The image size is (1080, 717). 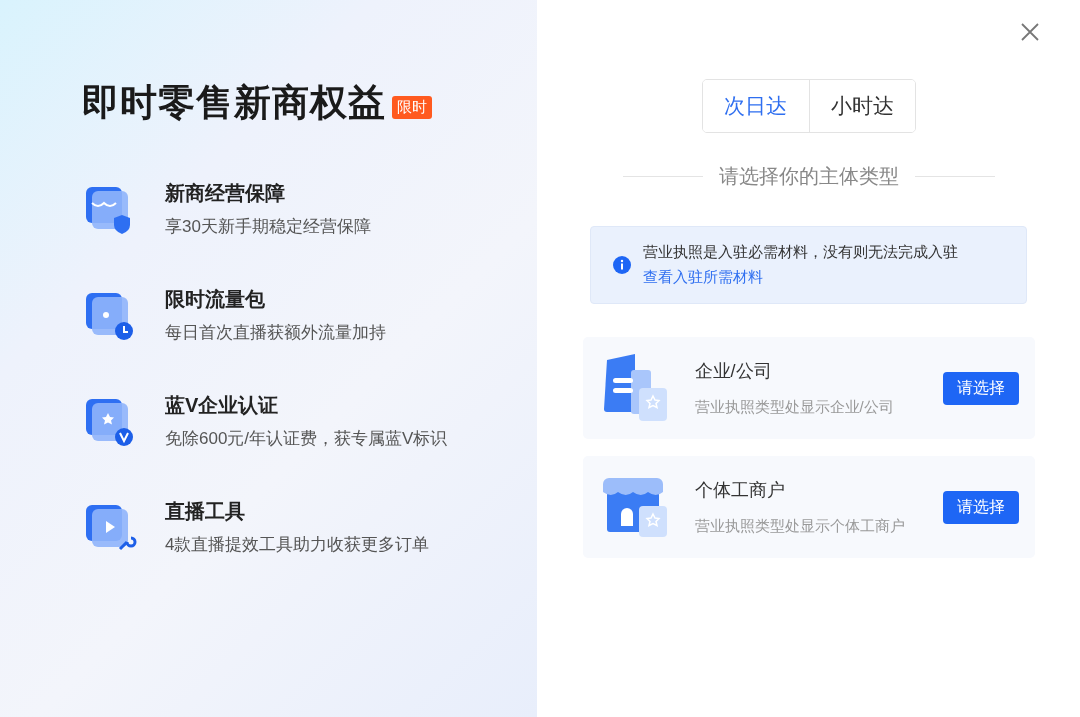 I want to click on storefront-star-icon, so click(x=635, y=507).